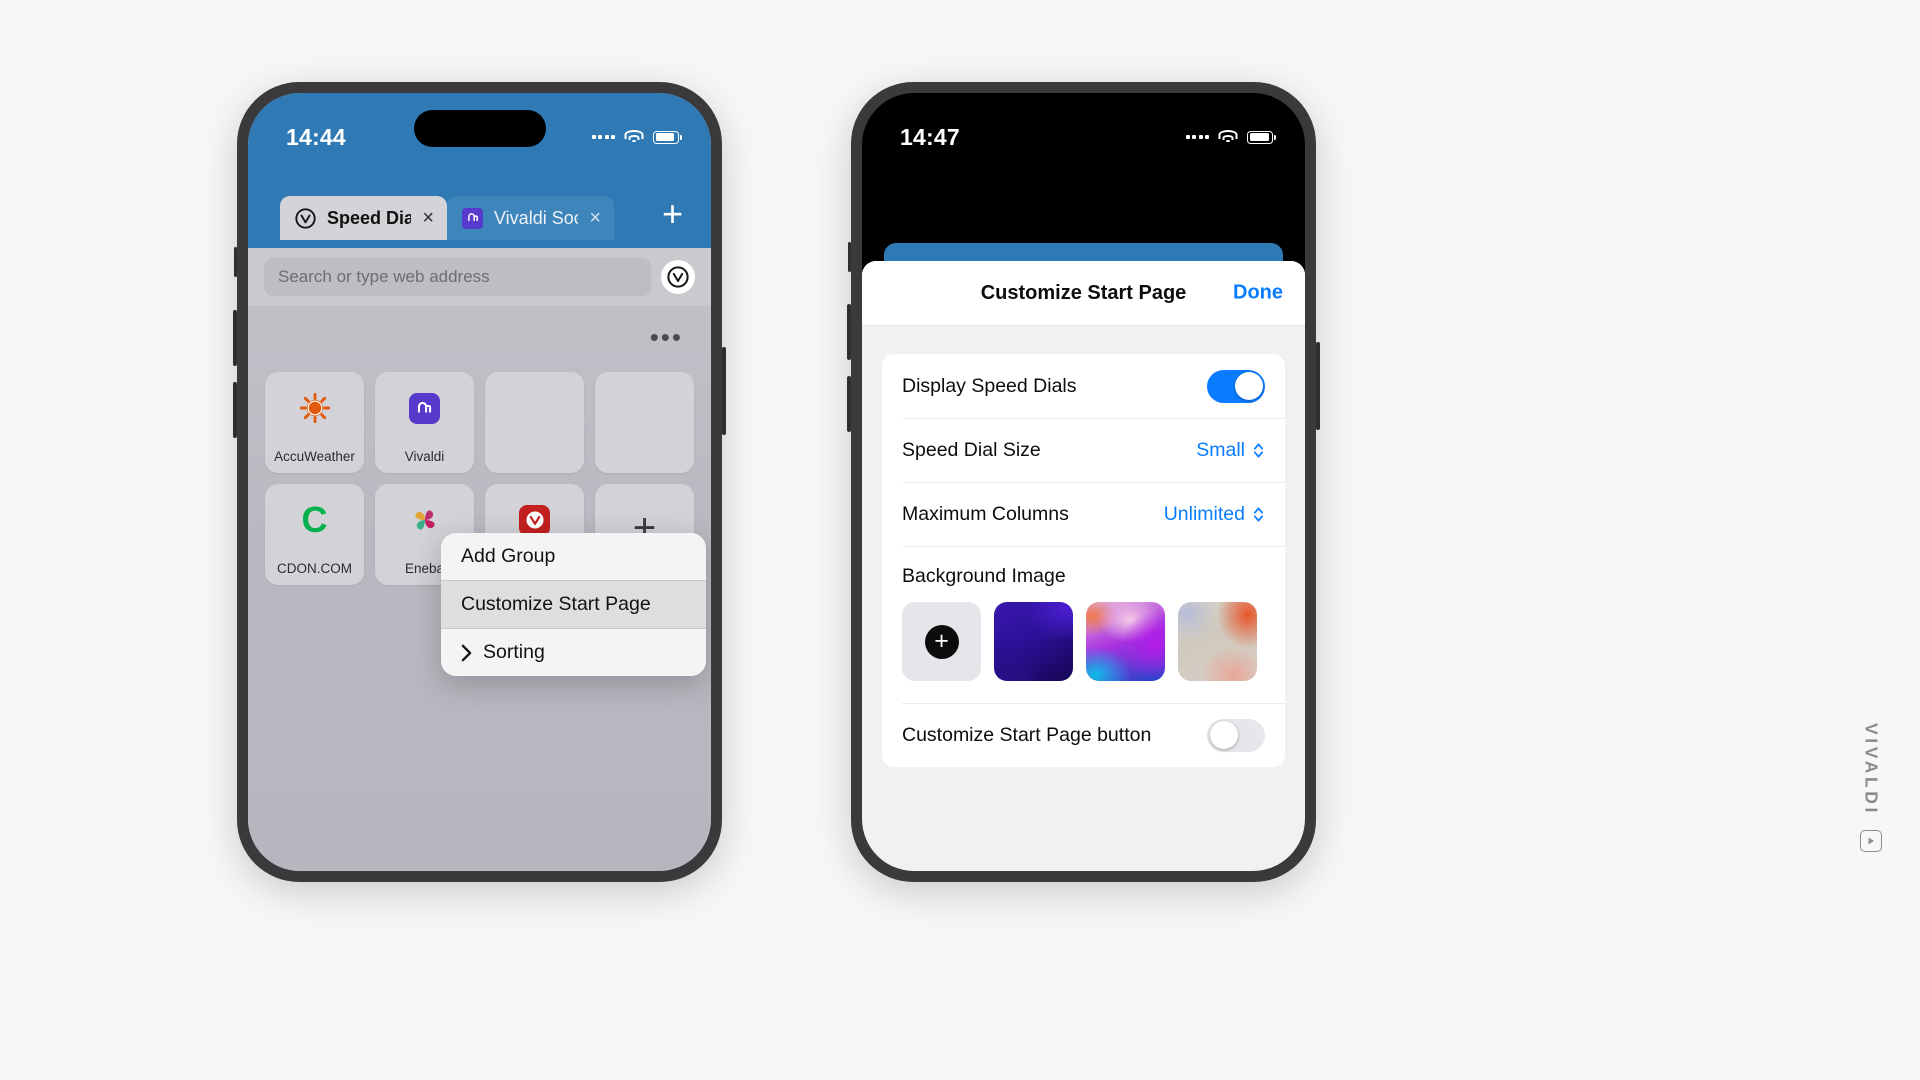 Image resolution: width=1920 pixels, height=1080 pixels. I want to click on menu-item-sorting: Sorting, so click(573, 652).